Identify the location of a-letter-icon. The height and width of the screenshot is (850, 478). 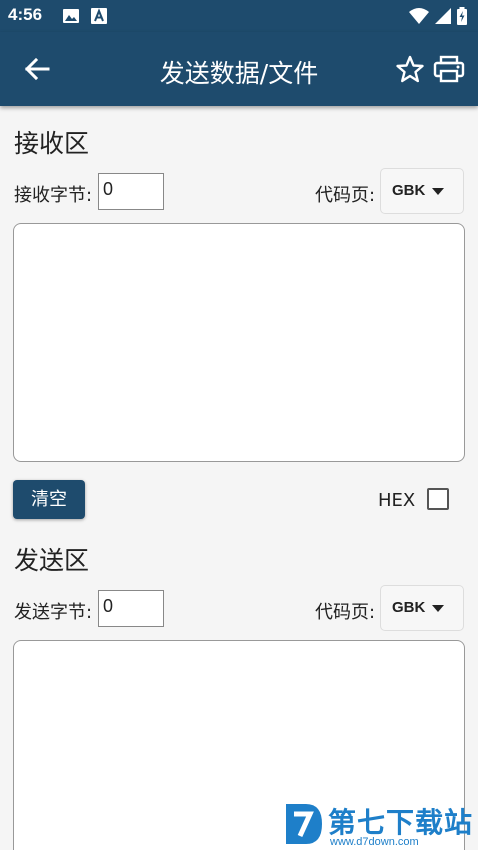
(99, 16).